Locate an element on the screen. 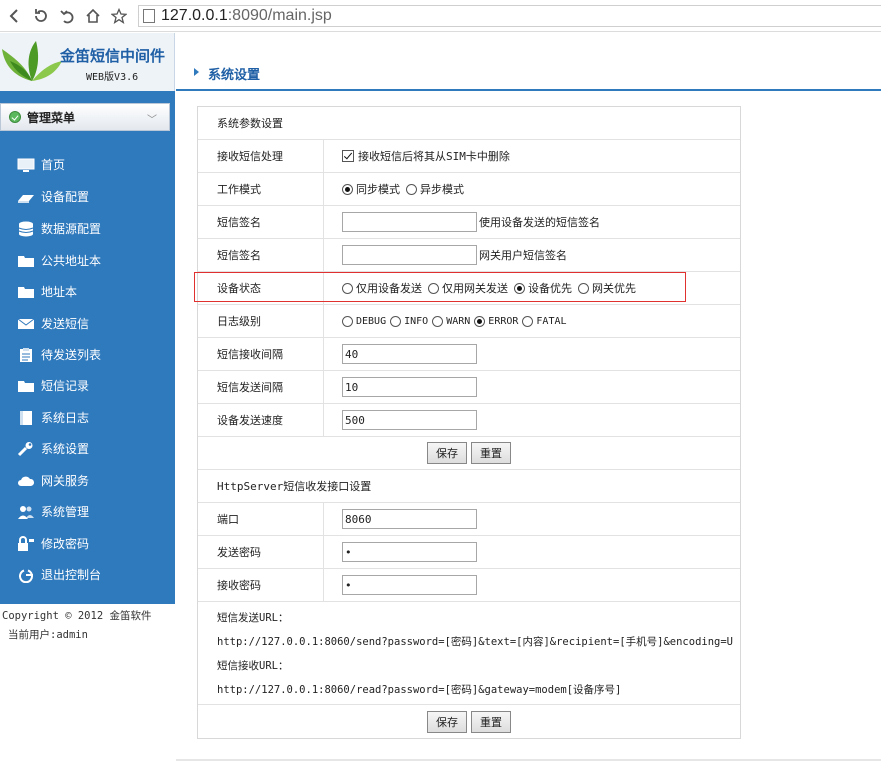 The height and width of the screenshot is (761, 881). power-icon is located at coordinates (26, 575).